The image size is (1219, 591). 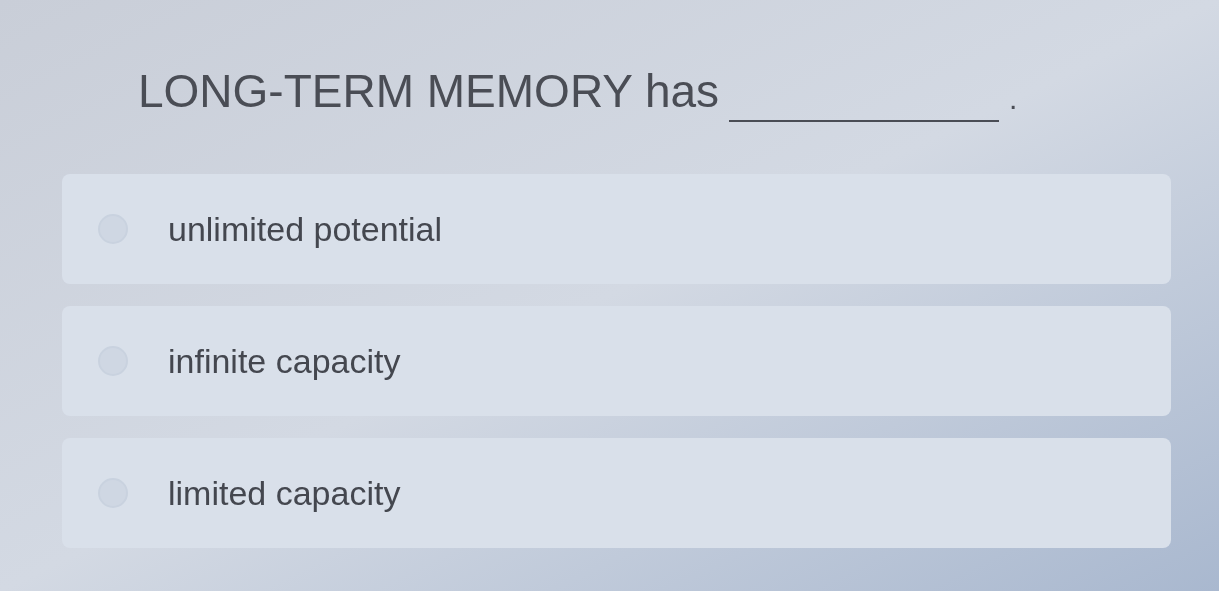 What do you see at coordinates (284, 493) in the screenshot?
I see `option-label: limited capacity` at bounding box center [284, 493].